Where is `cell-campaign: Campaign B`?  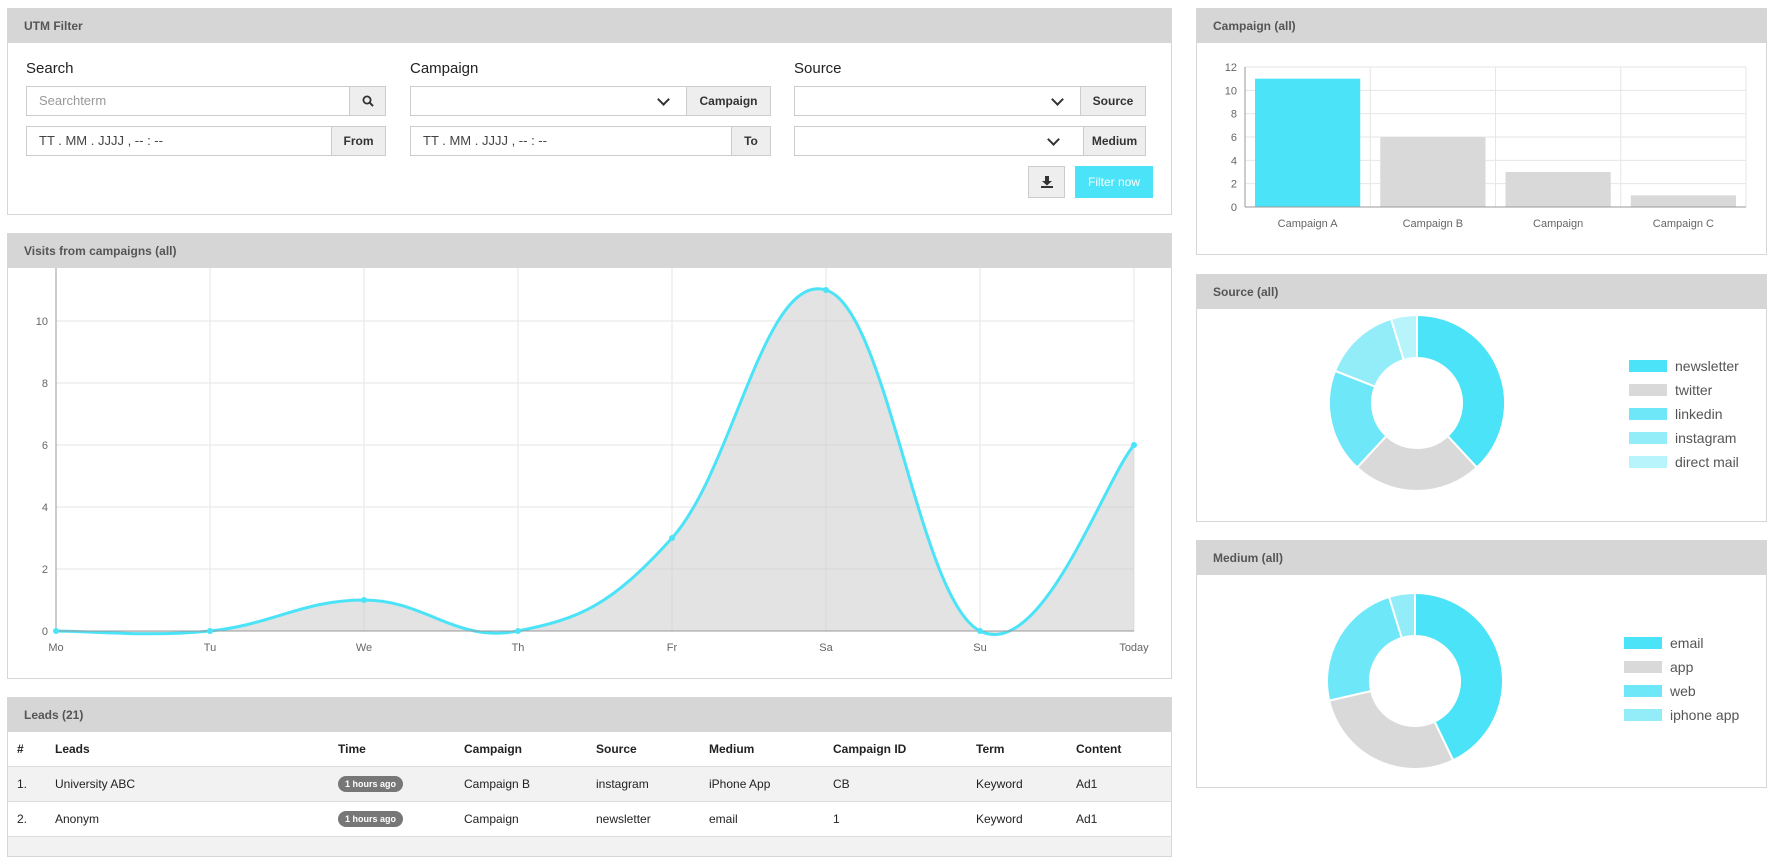
cell-campaign: Campaign B is located at coordinates (521, 784).